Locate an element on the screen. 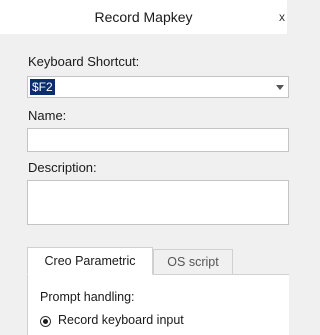  record-keyboard-input-label: Record keyboard input is located at coordinates (121, 320).